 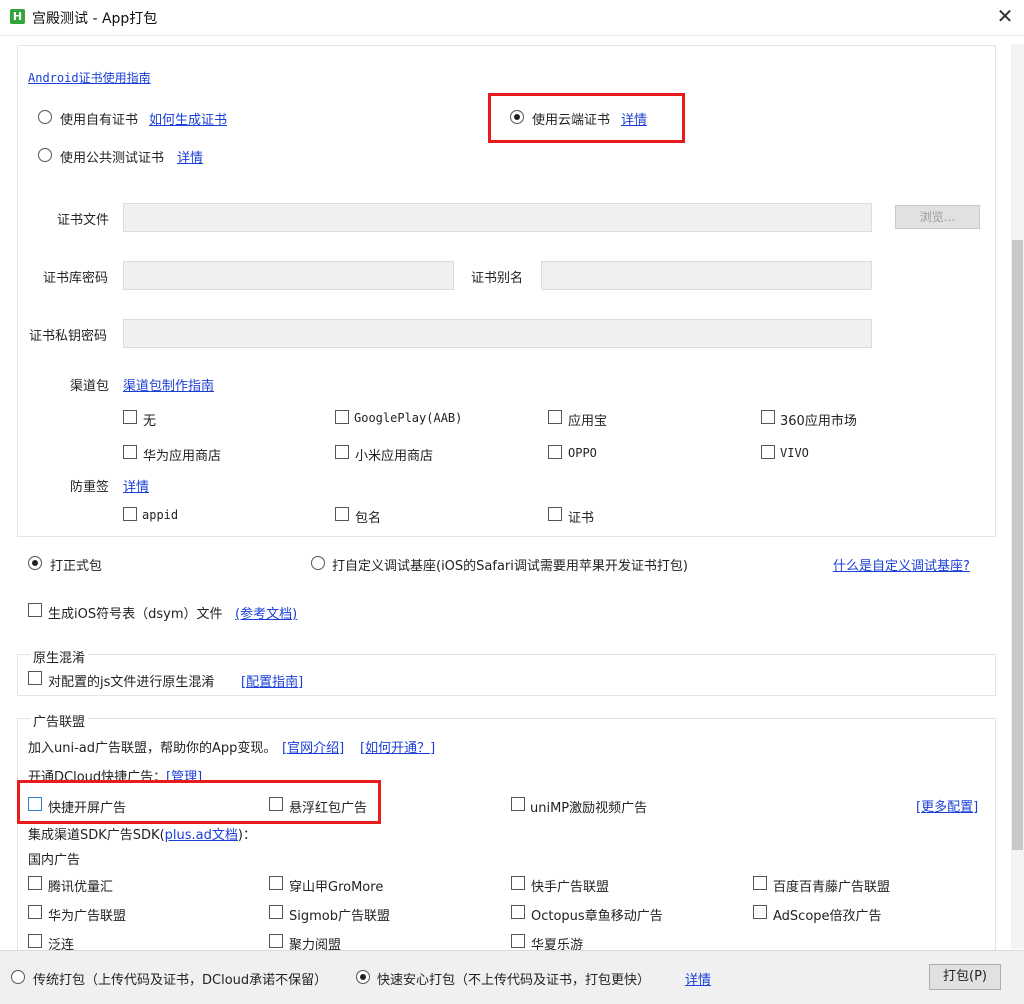 What do you see at coordinates (35, 941) in the screenshot?
I see `ad-fanlian-checkbox` at bounding box center [35, 941].